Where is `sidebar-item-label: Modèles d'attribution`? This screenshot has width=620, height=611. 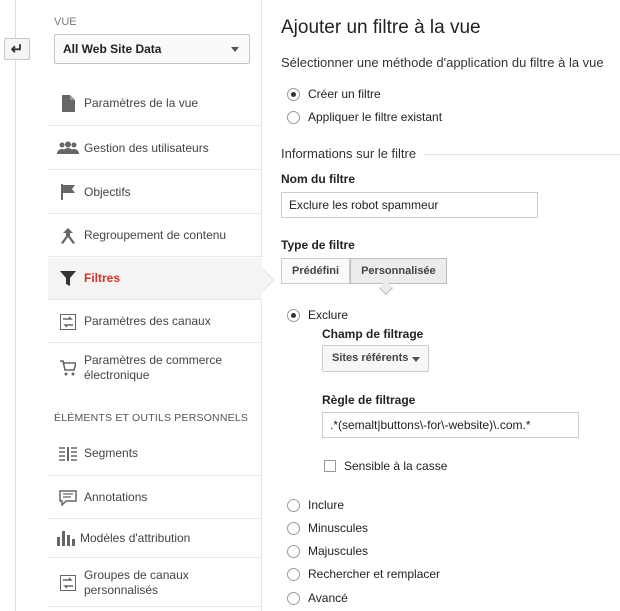 sidebar-item-label: Modèles d'attribution is located at coordinates (135, 538).